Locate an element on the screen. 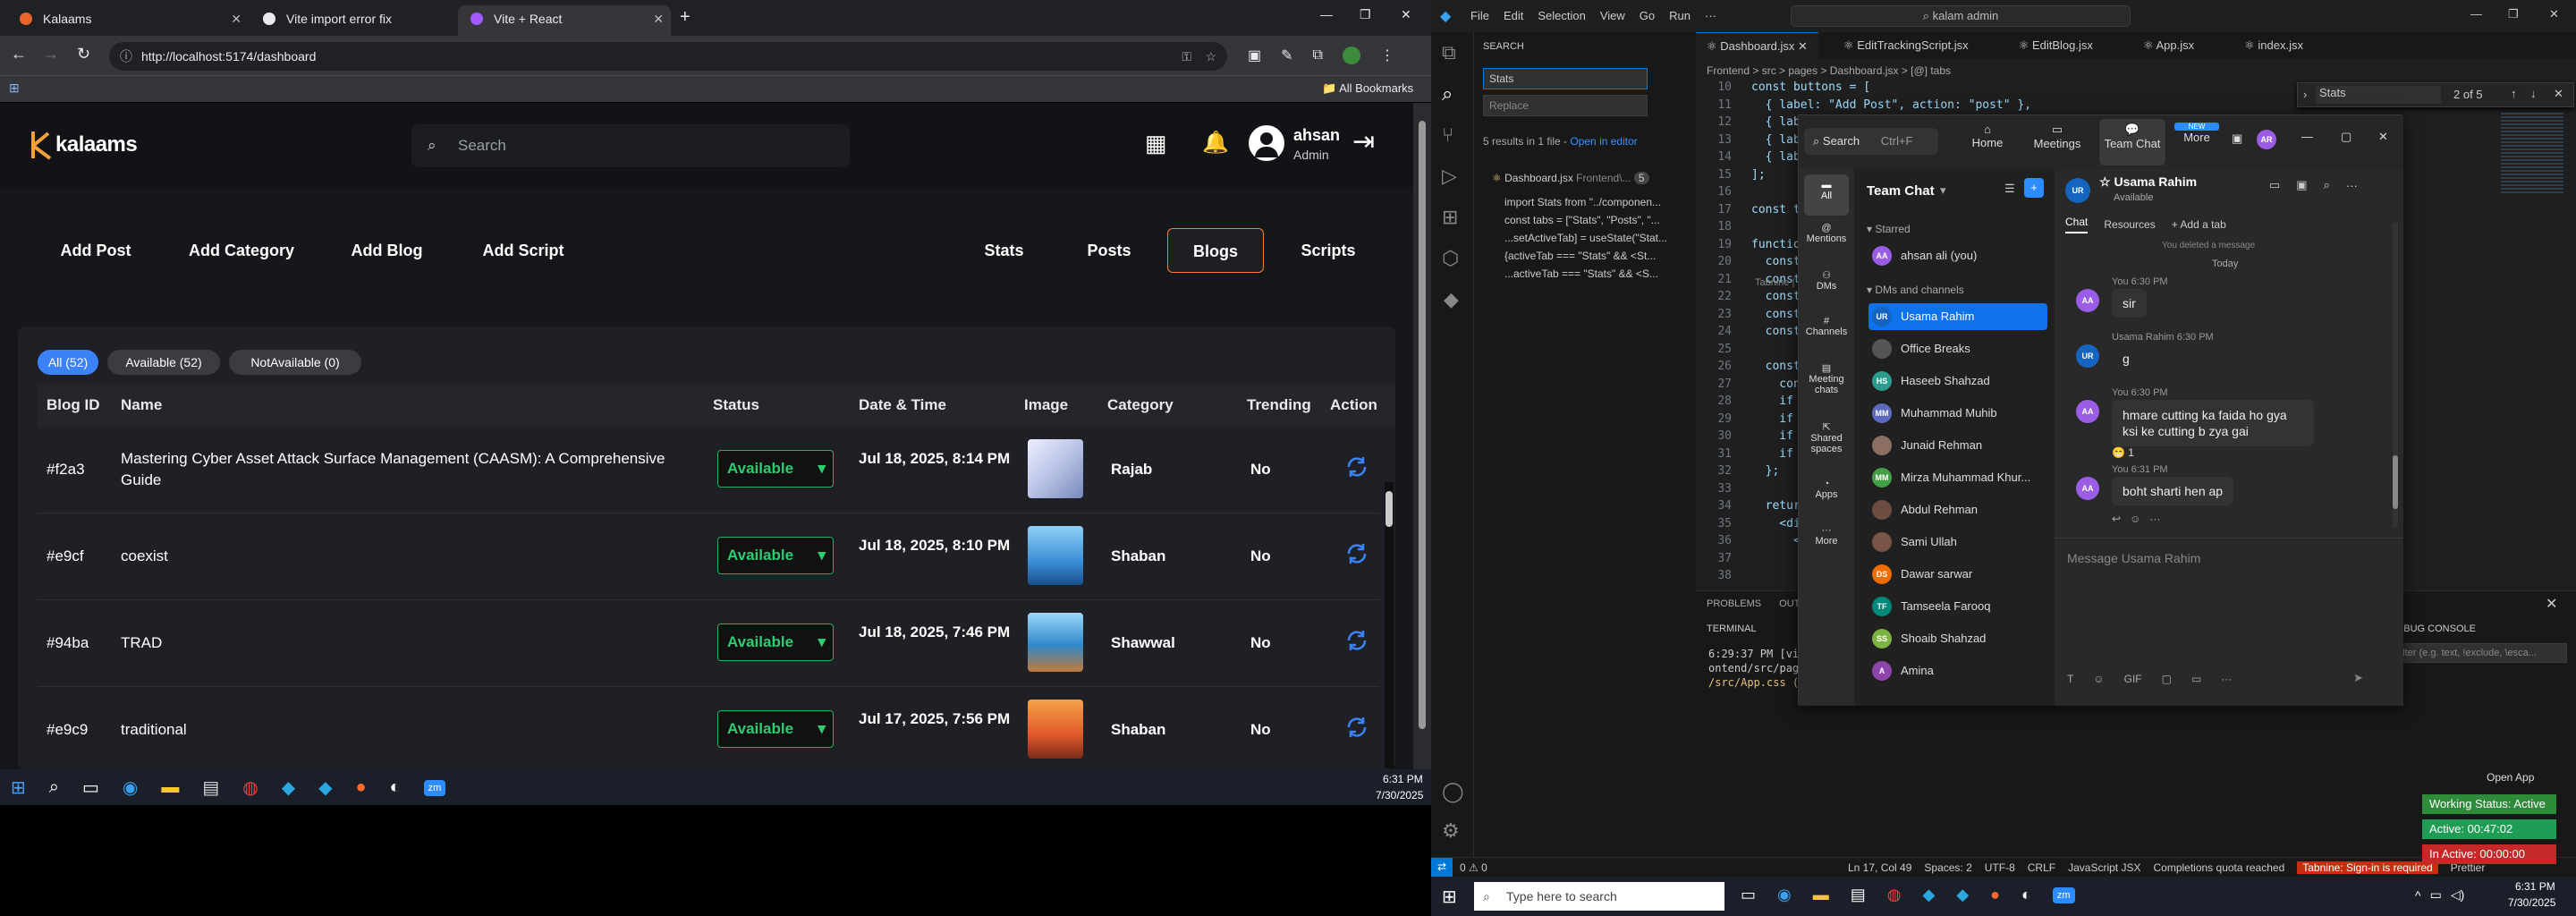  zoom-nav-team-chat: 💬 Team Chat is located at coordinates (2132, 142).